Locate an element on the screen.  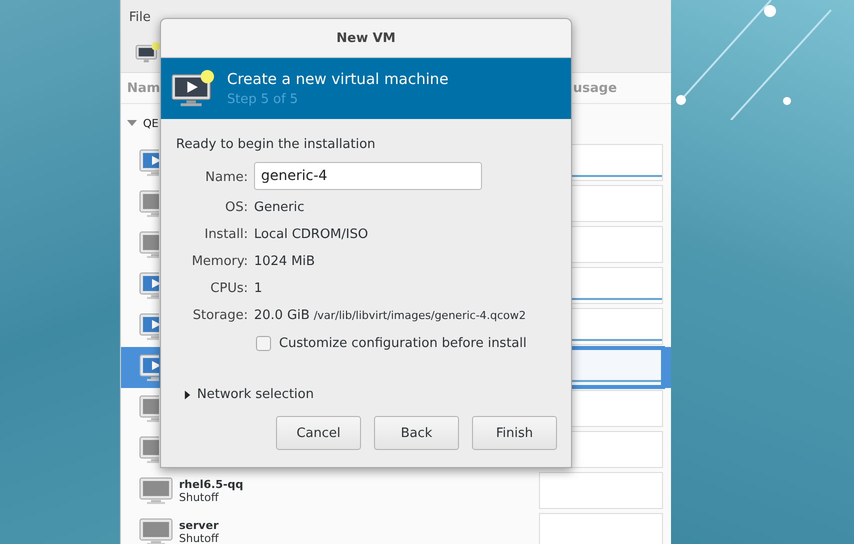
storage-path: /var/lib/libvirt/images/generic-4.qcow2 is located at coordinates (420, 316).